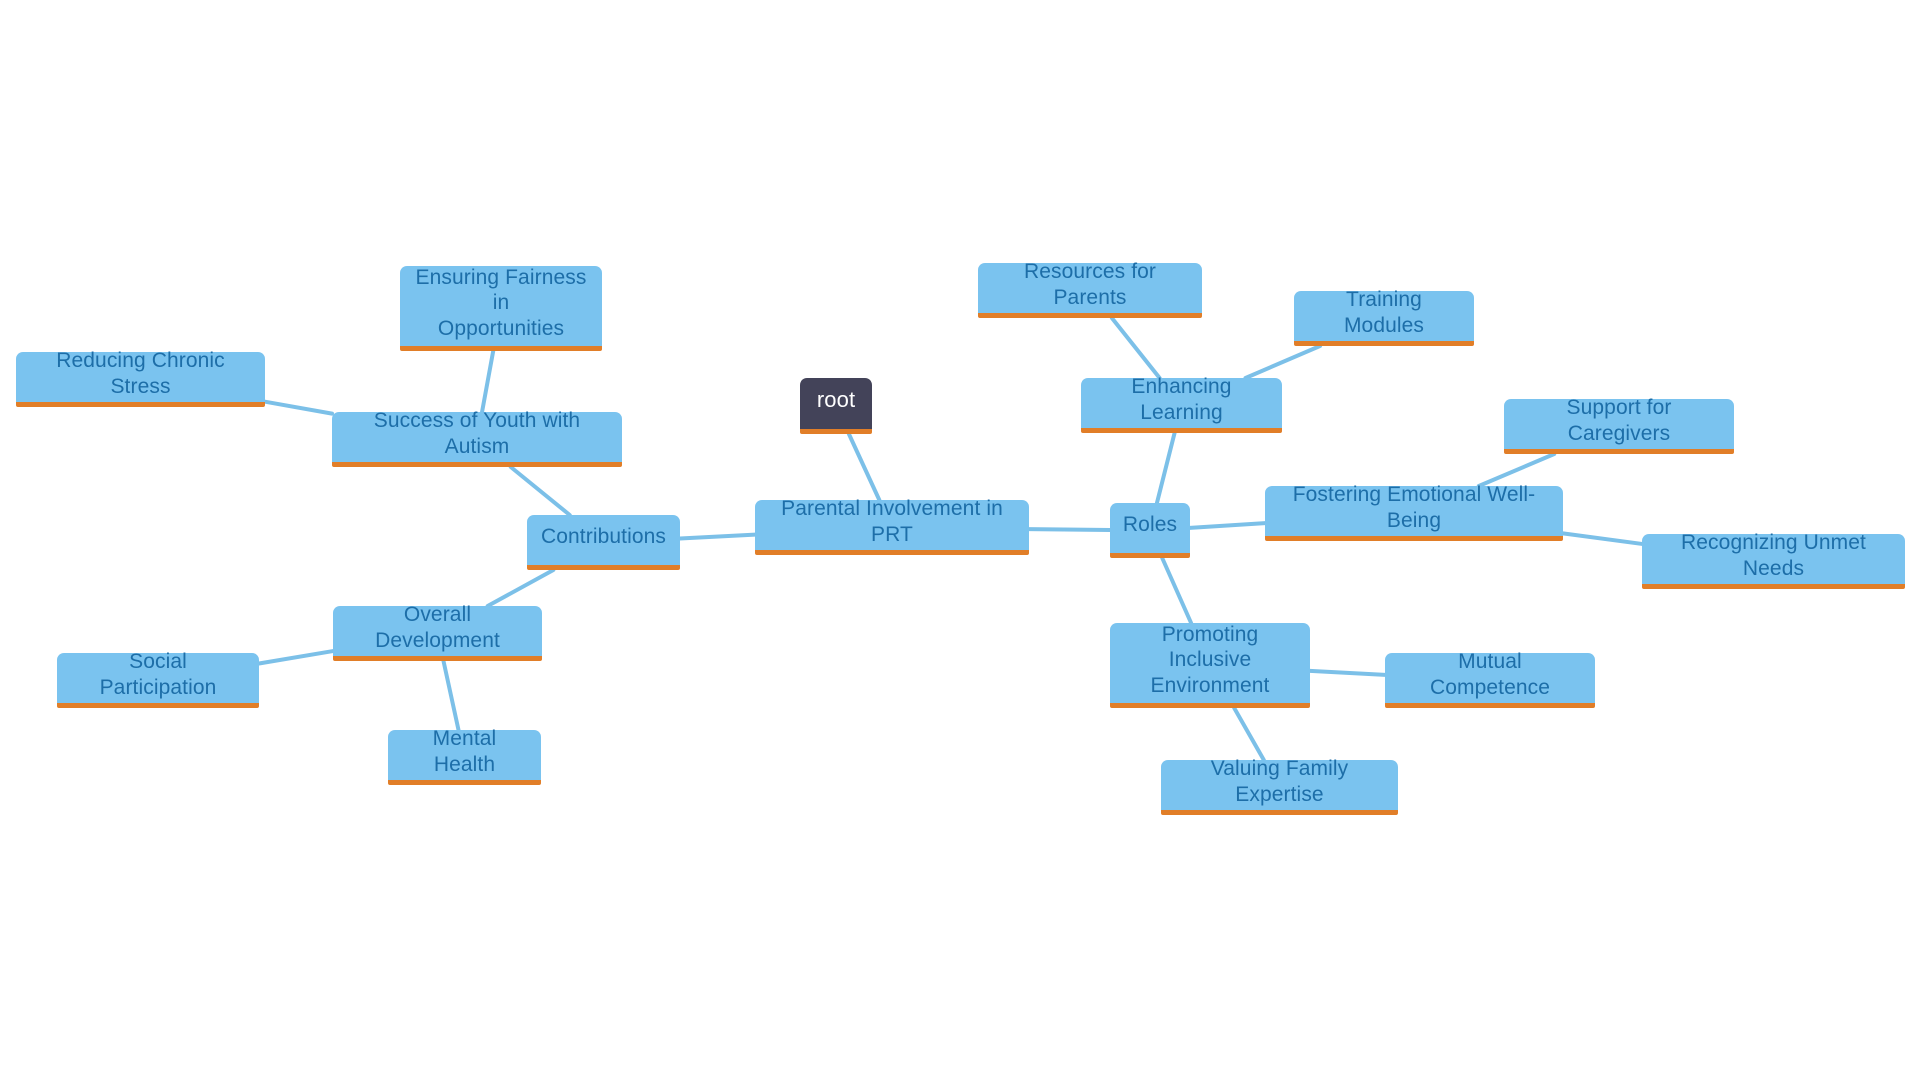  Describe the element at coordinates (501, 308) in the screenshot. I see `mindmap-node-fairness: Ensuring Fairness in Opportunities` at that location.